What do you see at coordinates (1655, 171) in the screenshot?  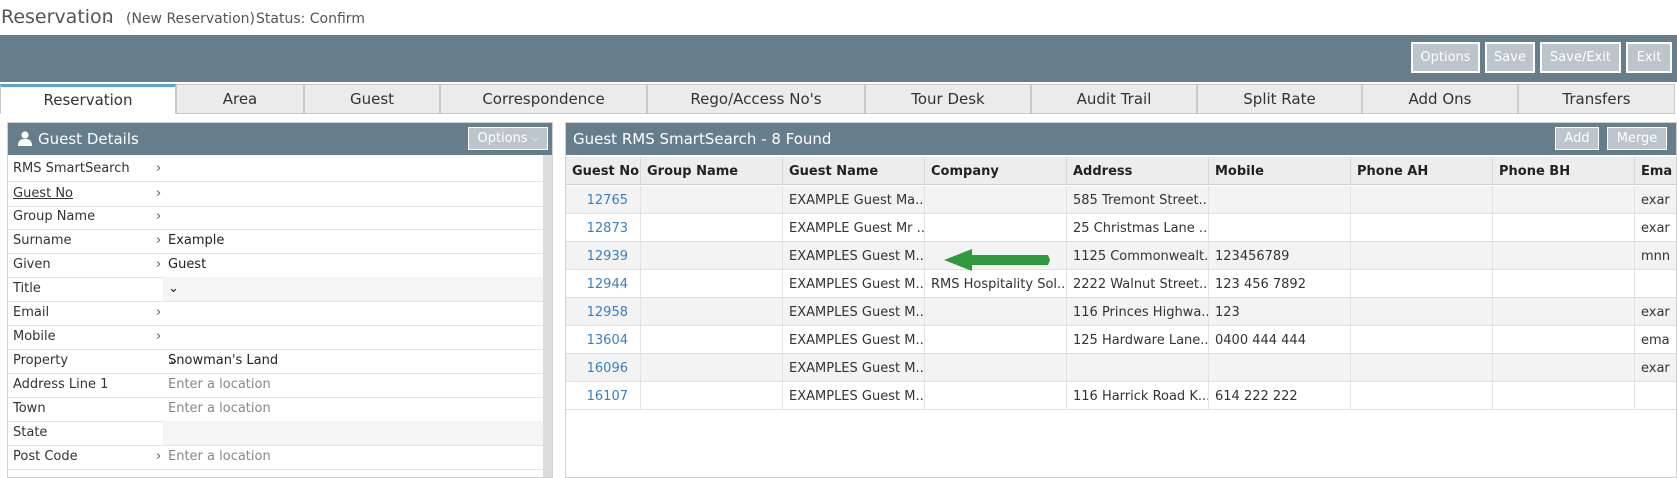 I see `column-header: Ema` at bounding box center [1655, 171].